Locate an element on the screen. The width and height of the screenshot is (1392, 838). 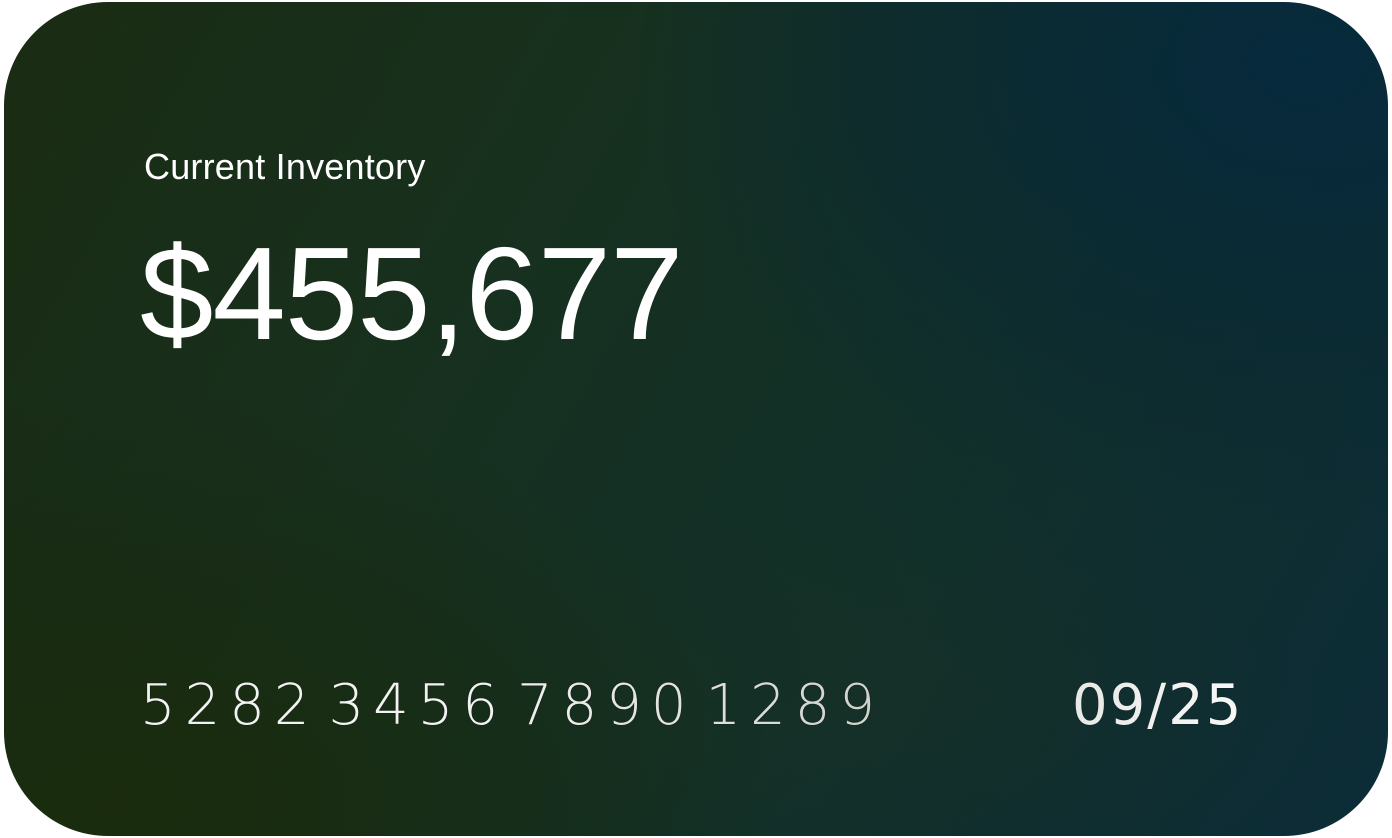
card-number-group: 5282 is located at coordinates (229, 705).